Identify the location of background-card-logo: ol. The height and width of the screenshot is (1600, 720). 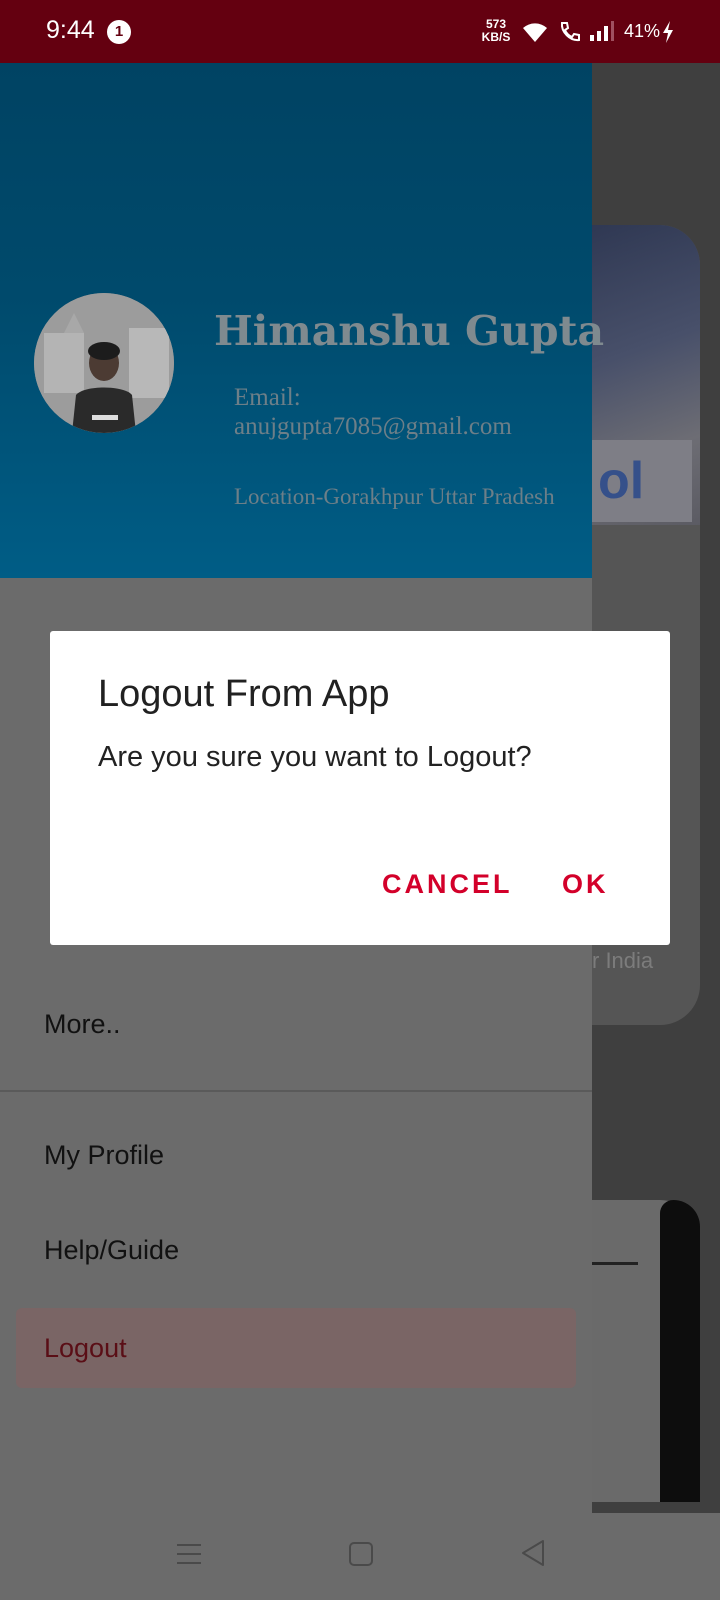
(642, 481).